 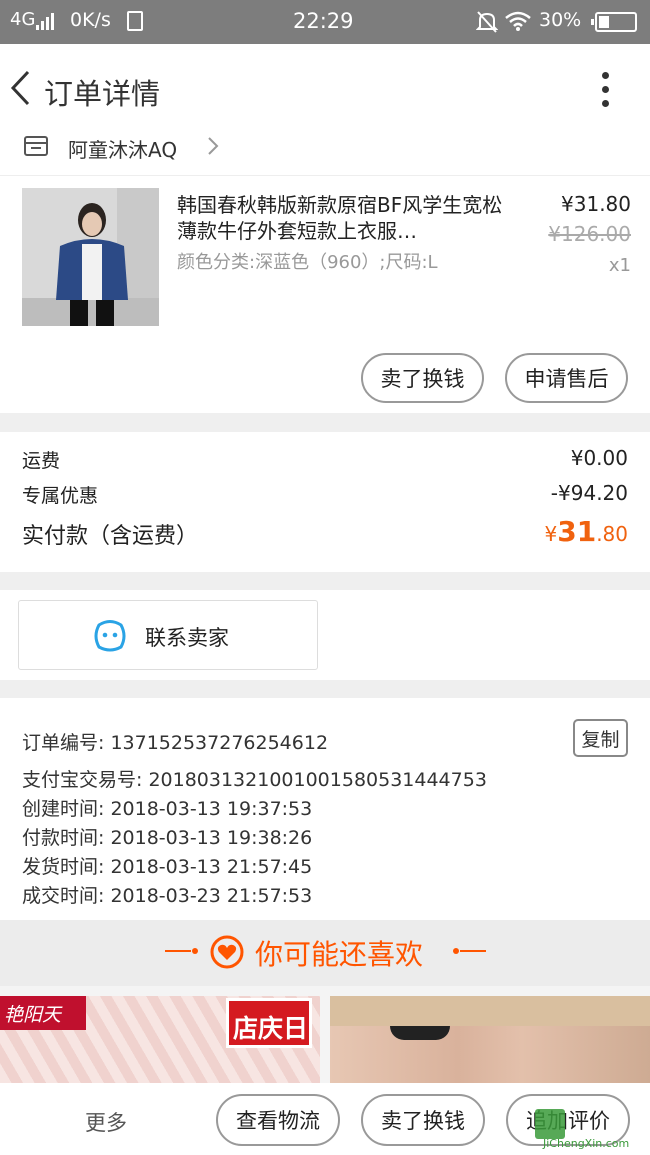 What do you see at coordinates (278, 1120) in the screenshot?
I see `view-logistics-button: 查看物流` at bounding box center [278, 1120].